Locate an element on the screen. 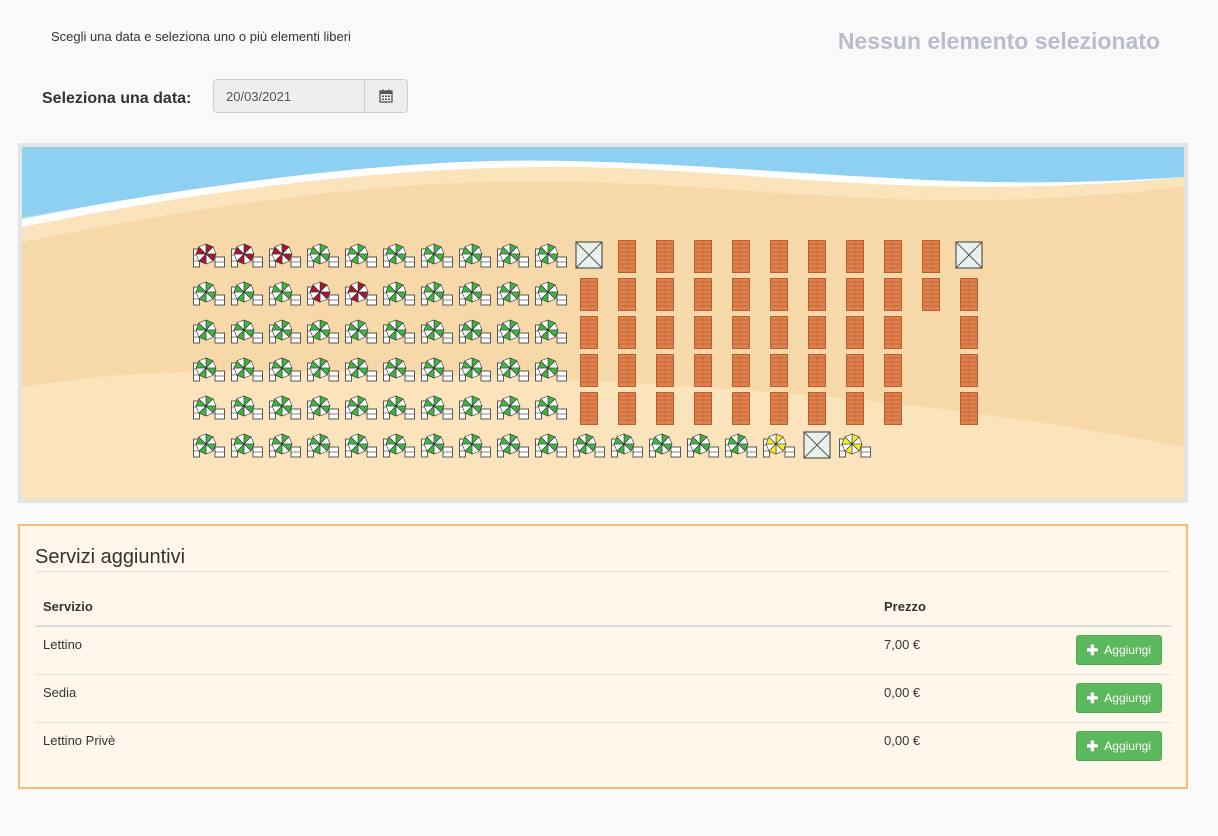  umbrella-spot-special is located at coordinates (779, 447).